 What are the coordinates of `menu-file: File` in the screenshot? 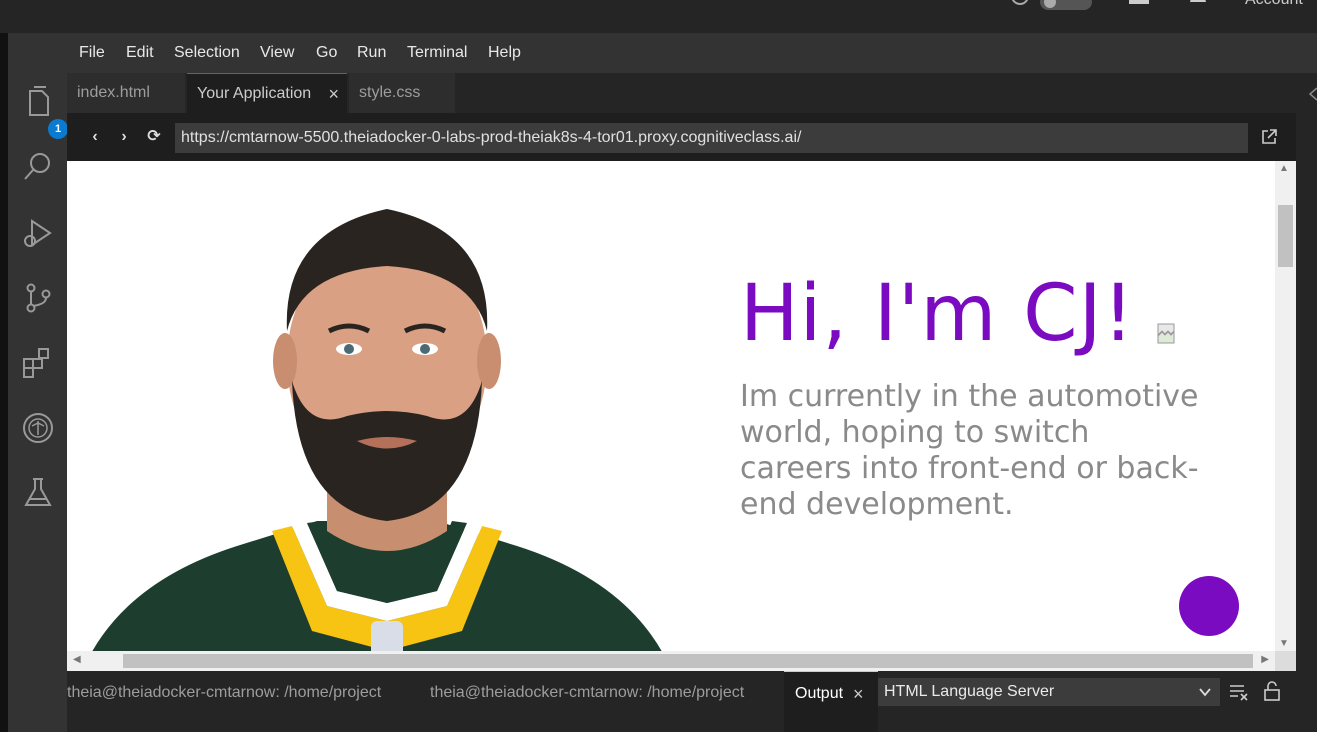 It's located at (92, 53).